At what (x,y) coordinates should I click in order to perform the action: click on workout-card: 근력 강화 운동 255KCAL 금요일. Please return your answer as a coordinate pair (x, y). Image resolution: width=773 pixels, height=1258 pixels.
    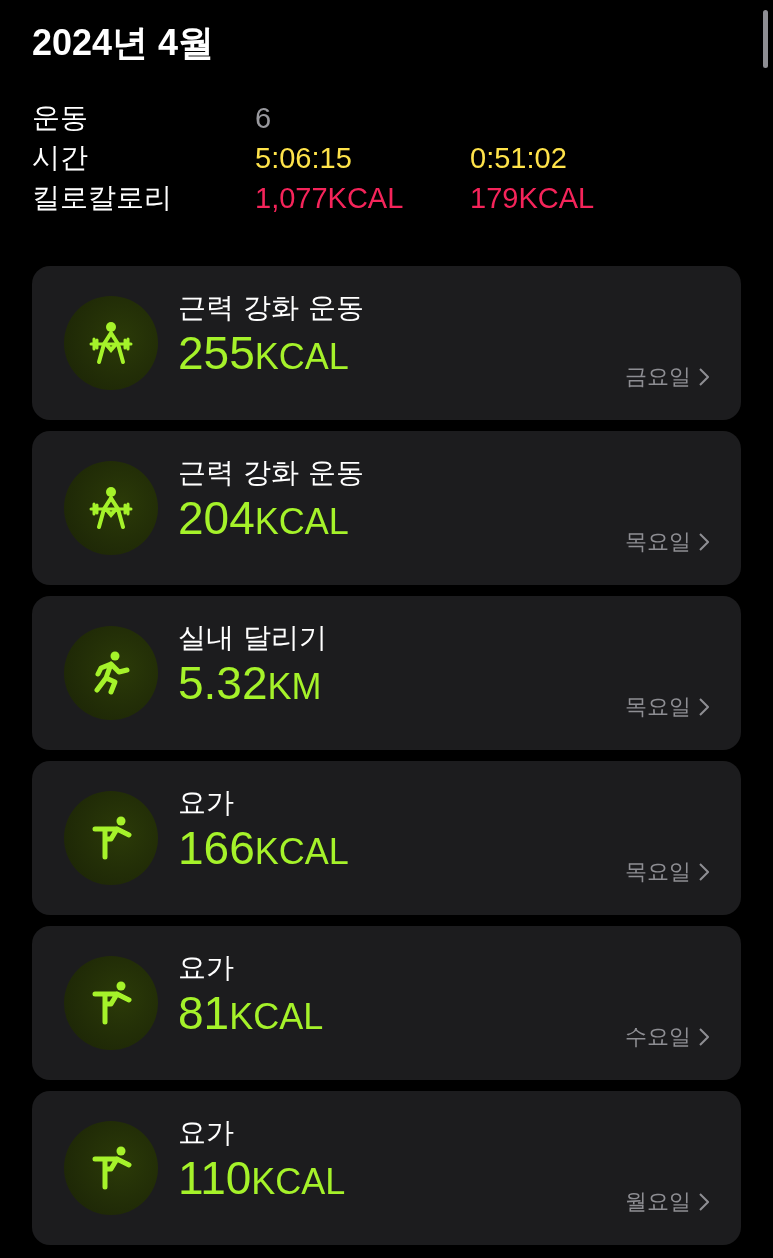
    Looking at the image, I should click on (386, 343).